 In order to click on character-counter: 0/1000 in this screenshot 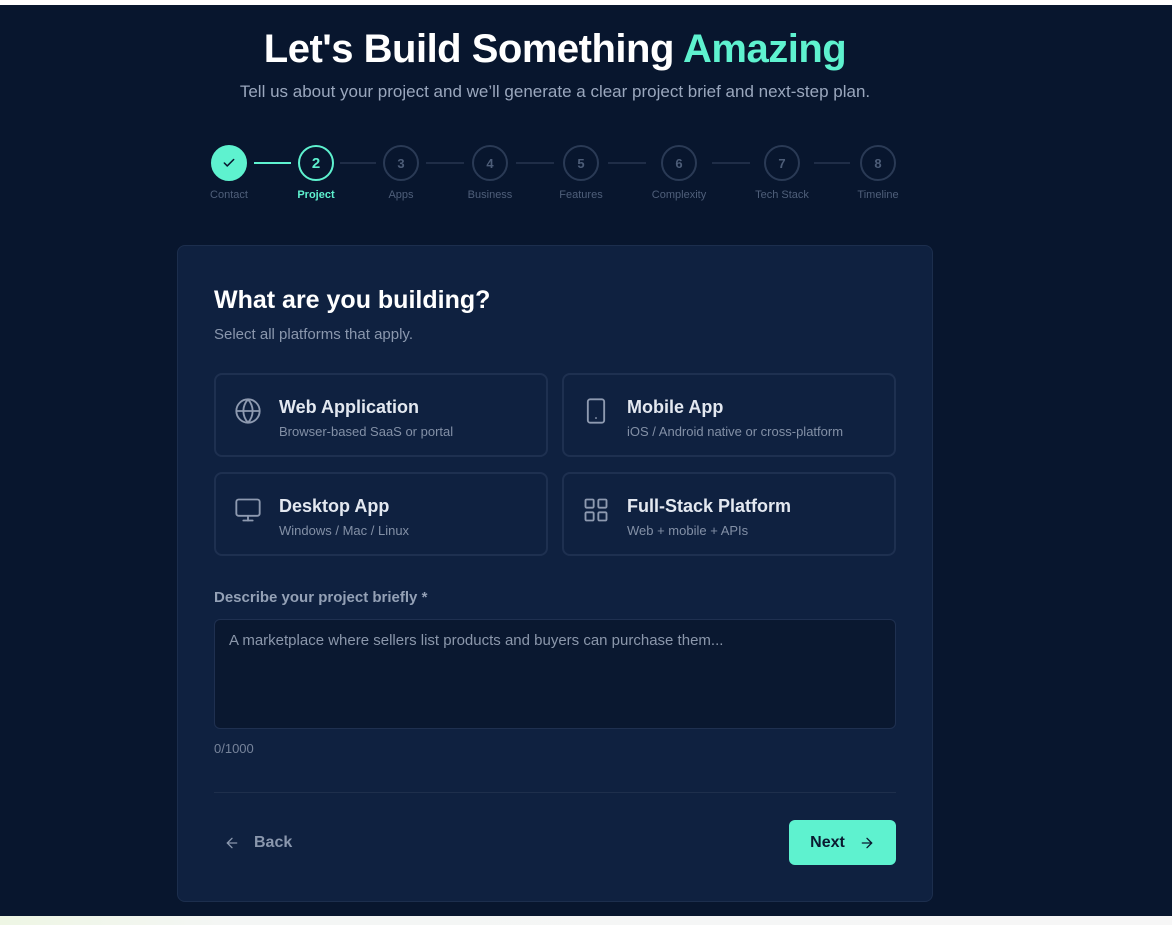, I will do `click(234, 748)`.